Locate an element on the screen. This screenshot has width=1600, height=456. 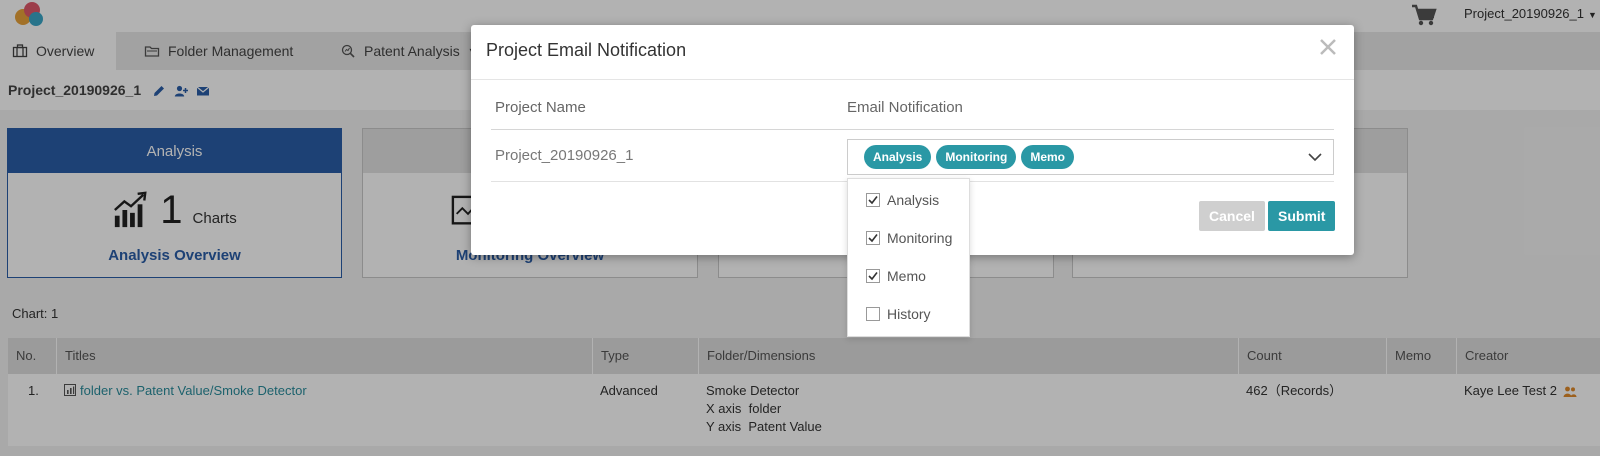
project-name-value: Project_20190926_1 is located at coordinates (564, 155).